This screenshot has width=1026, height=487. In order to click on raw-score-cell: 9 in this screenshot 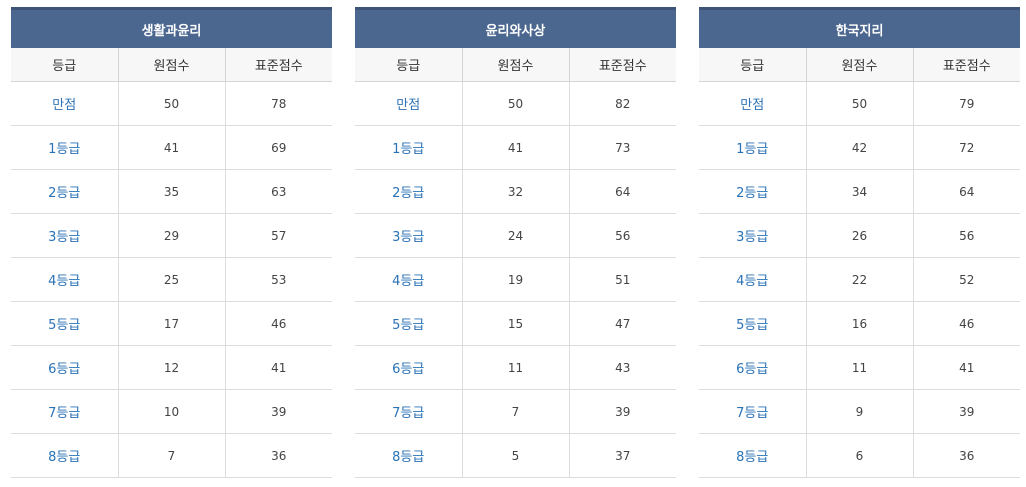, I will do `click(860, 411)`.